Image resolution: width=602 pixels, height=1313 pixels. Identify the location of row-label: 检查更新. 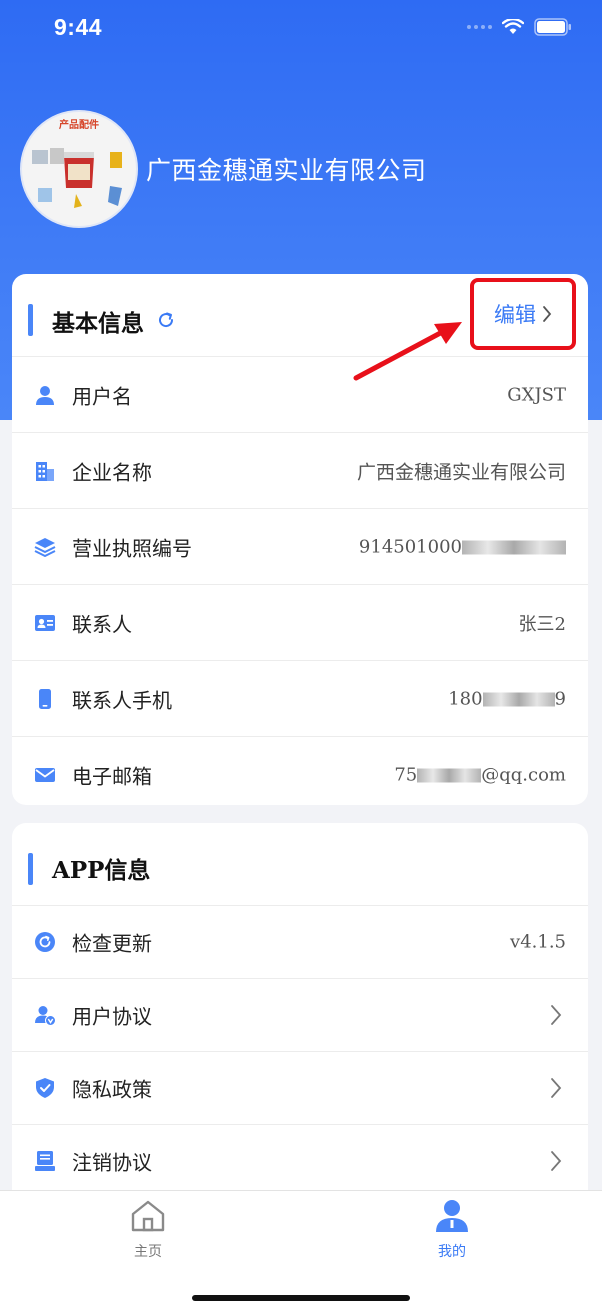
(112, 943).